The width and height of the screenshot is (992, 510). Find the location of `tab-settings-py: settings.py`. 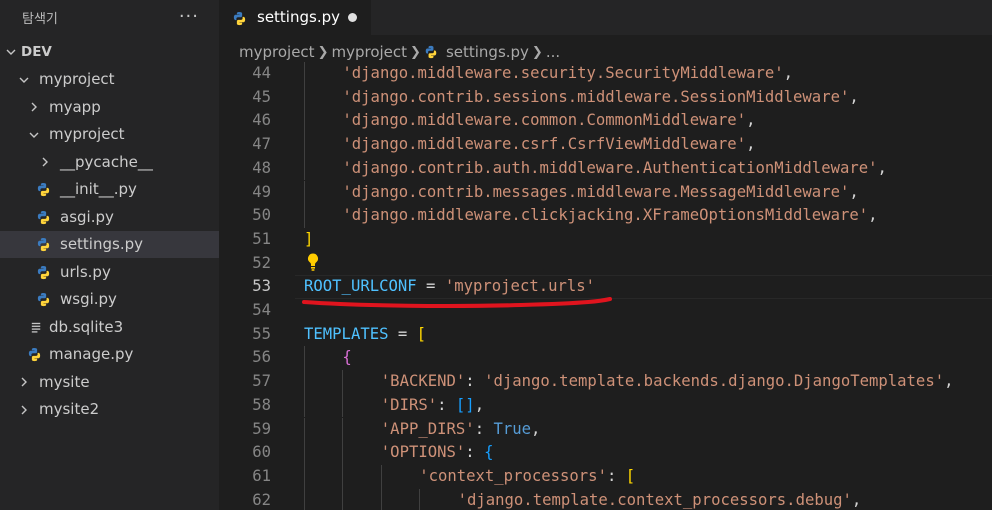

tab-settings-py: settings.py is located at coordinates (295, 17).